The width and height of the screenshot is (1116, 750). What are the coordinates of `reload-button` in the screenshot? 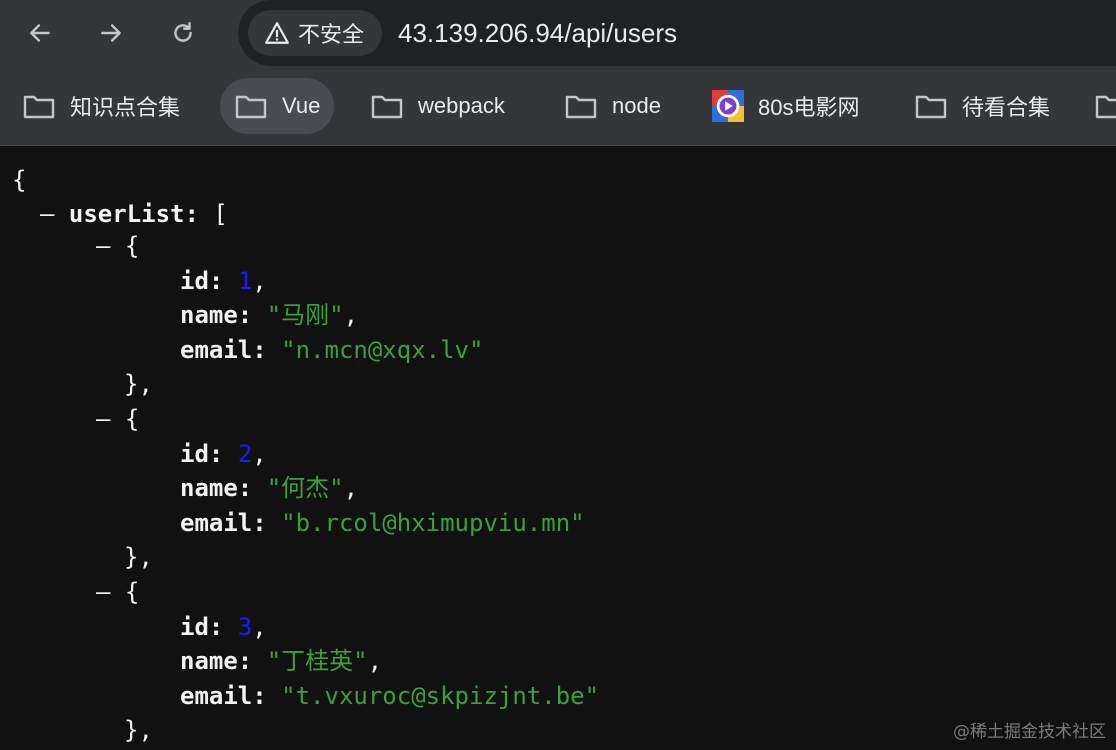 It's located at (183, 33).